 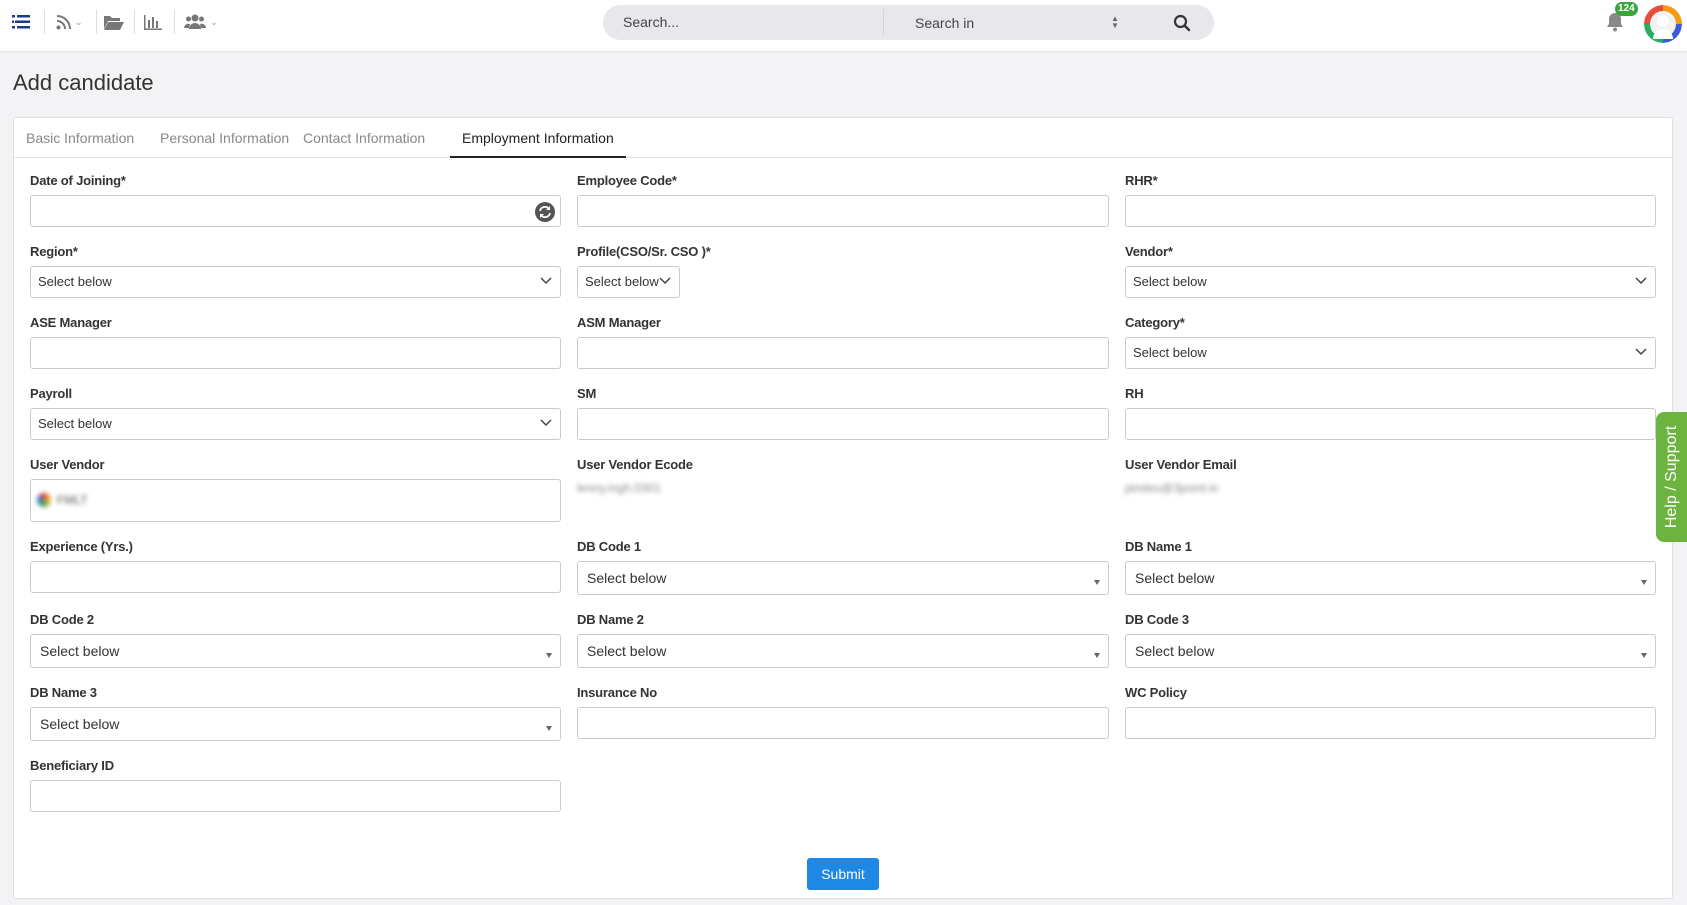 What do you see at coordinates (843, 578) in the screenshot?
I see `db-code-1-select: Select below` at bounding box center [843, 578].